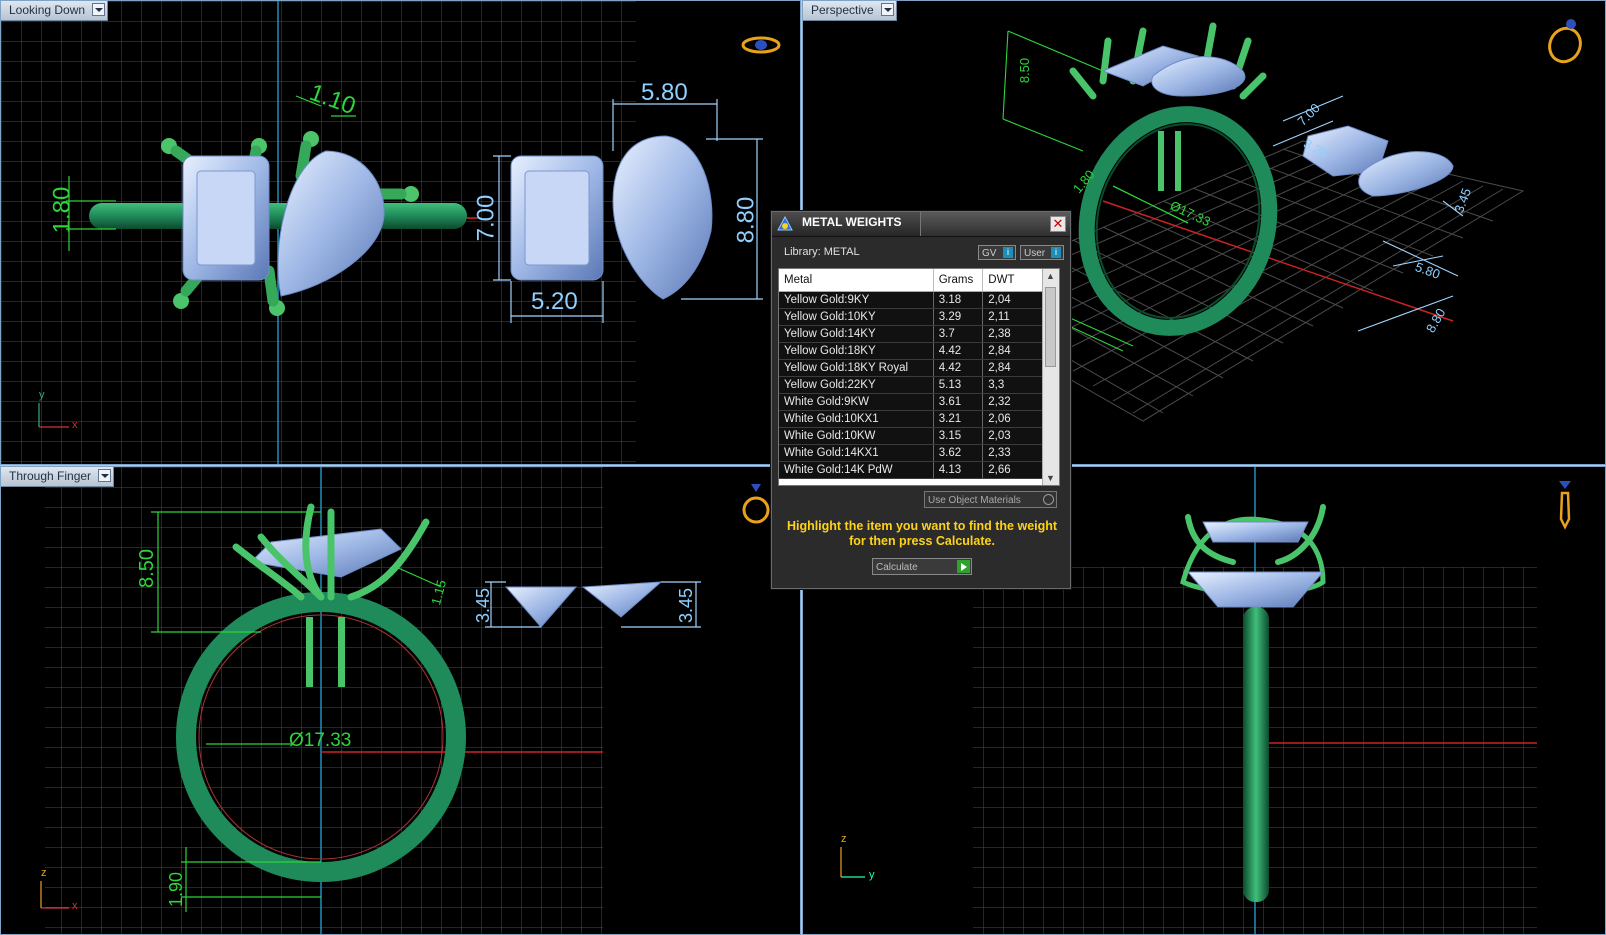  Describe the element at coordinates (1050, 327) in the screenshot. I see `scrollbar-thumb` at that location.